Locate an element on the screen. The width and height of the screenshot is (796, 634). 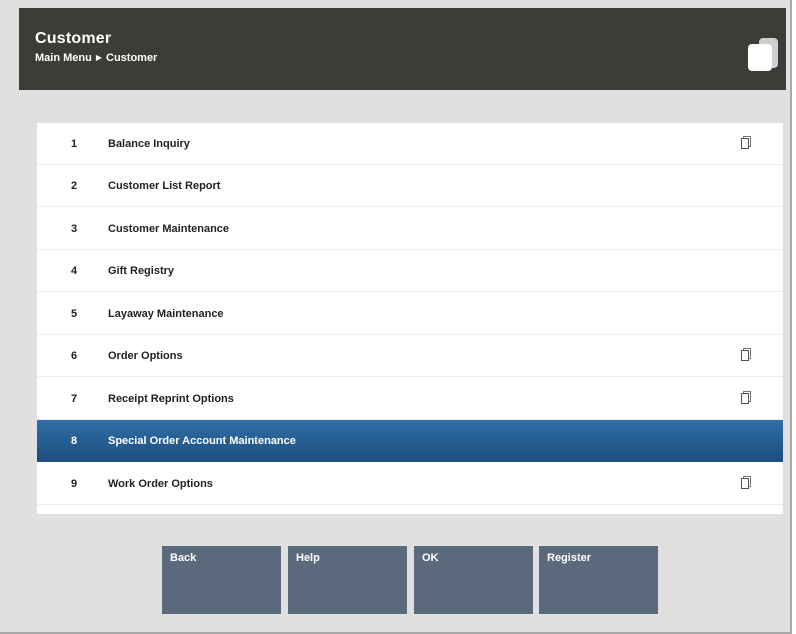
menu-item-number: 4 is located at coordinates (74, 271).